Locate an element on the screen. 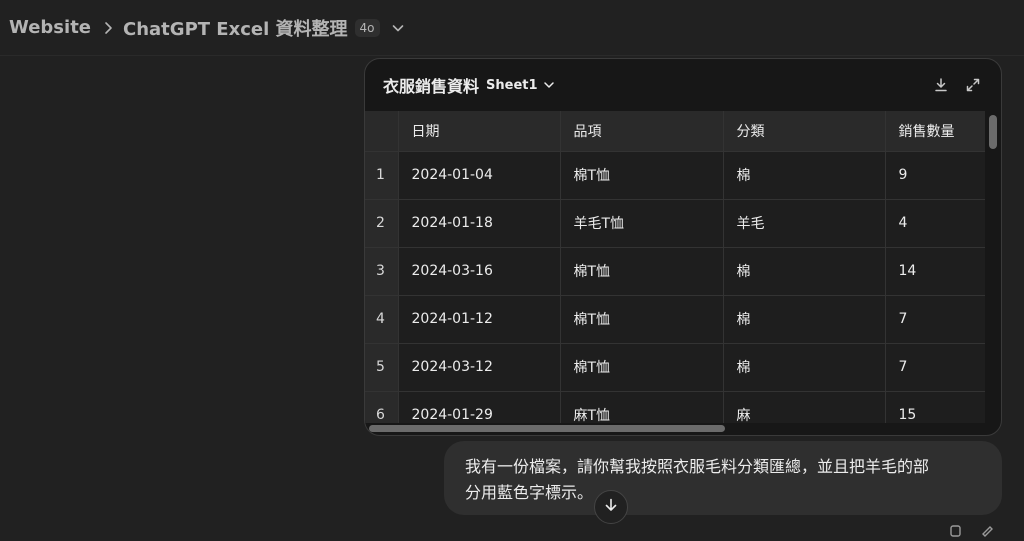  table-row: 3 2024-03-16 棉T恤 棉 14 is located at coordinates (675, 271).